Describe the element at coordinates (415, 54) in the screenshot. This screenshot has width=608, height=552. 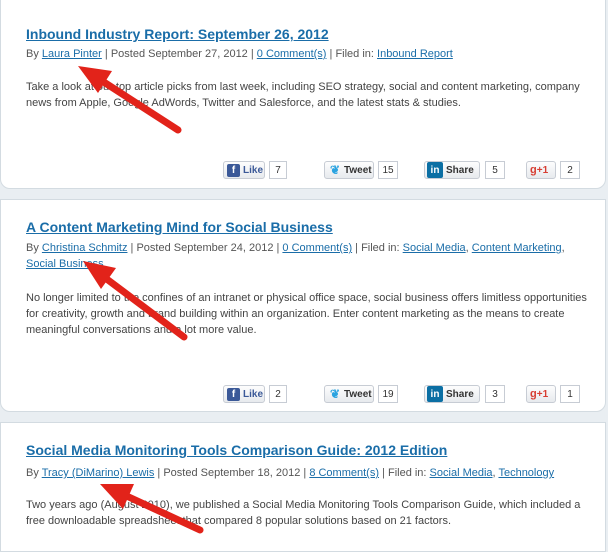
I see `category-link: Inbound Report` at that location.